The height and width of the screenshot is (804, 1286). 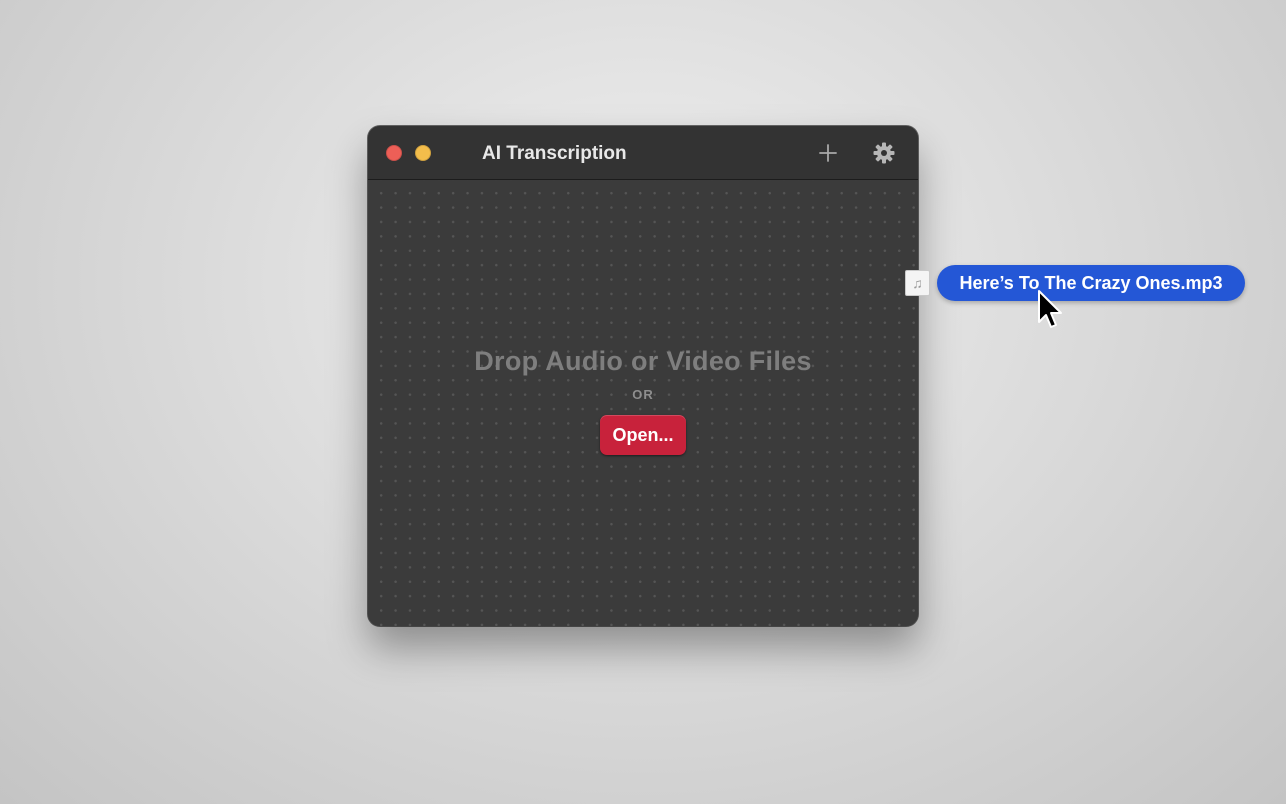 I want to click on dragged-file-label: Here’s To The Crazy Ones.mp3, so click(x=1091, y=283).